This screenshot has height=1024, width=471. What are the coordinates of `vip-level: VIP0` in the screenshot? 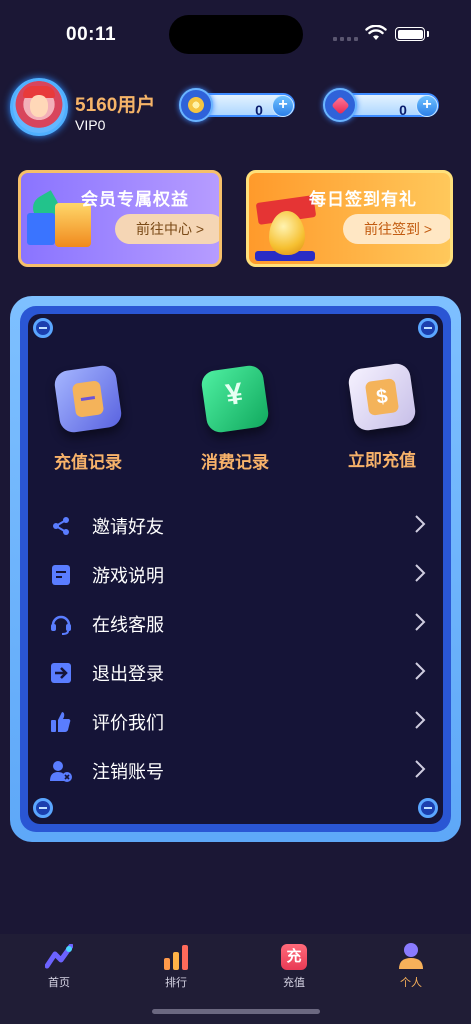 It's located at (90, 125).